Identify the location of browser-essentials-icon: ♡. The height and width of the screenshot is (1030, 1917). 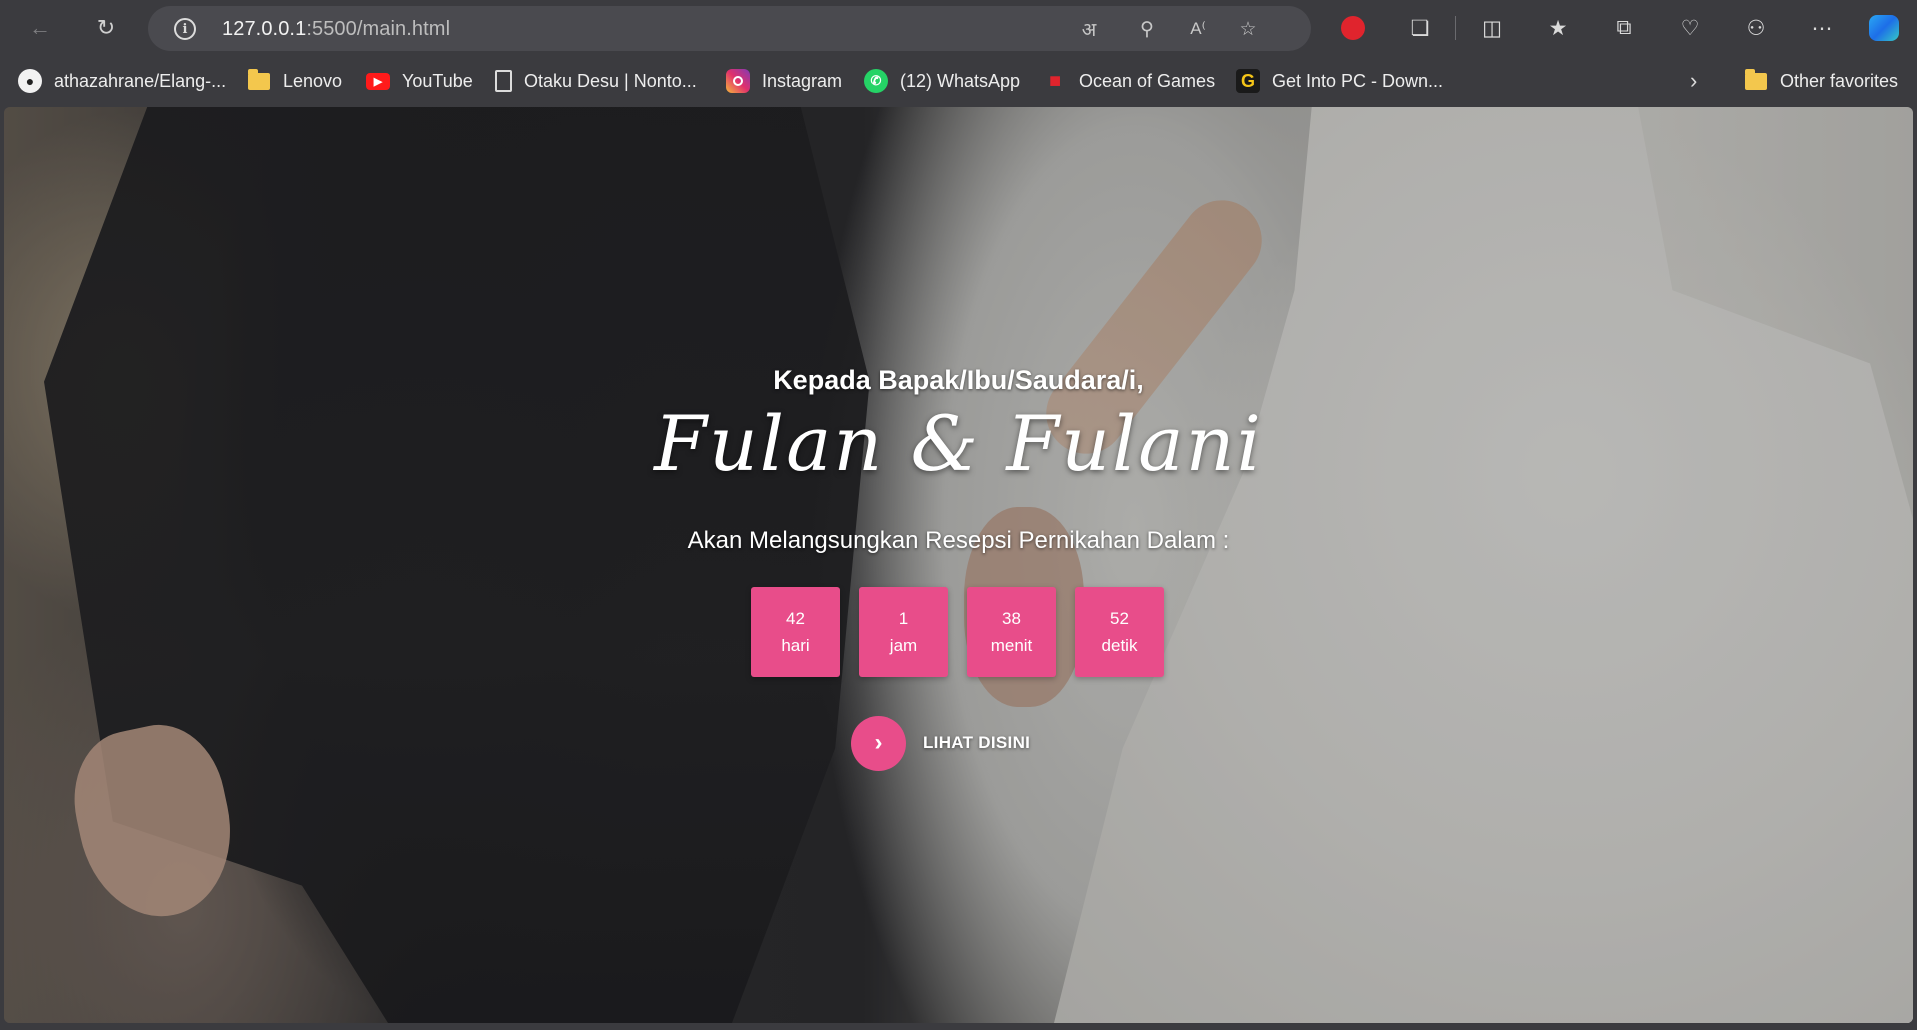
(1690, 28).